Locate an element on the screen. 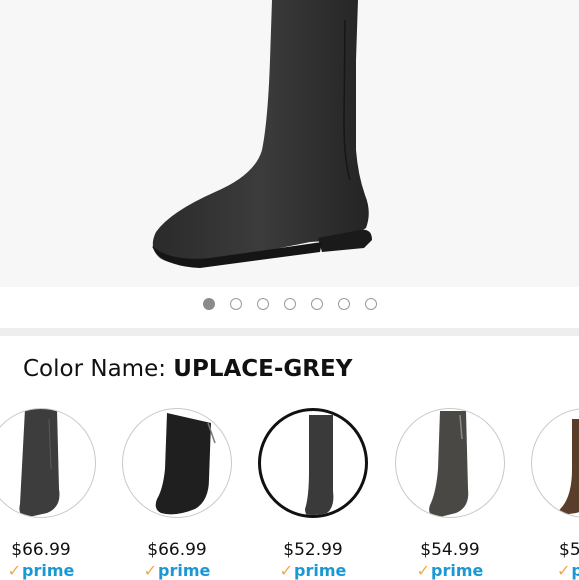 The width and height of the screenshot is (579, 580). color-swatch-3-selected is located at coordinates (313, 463).